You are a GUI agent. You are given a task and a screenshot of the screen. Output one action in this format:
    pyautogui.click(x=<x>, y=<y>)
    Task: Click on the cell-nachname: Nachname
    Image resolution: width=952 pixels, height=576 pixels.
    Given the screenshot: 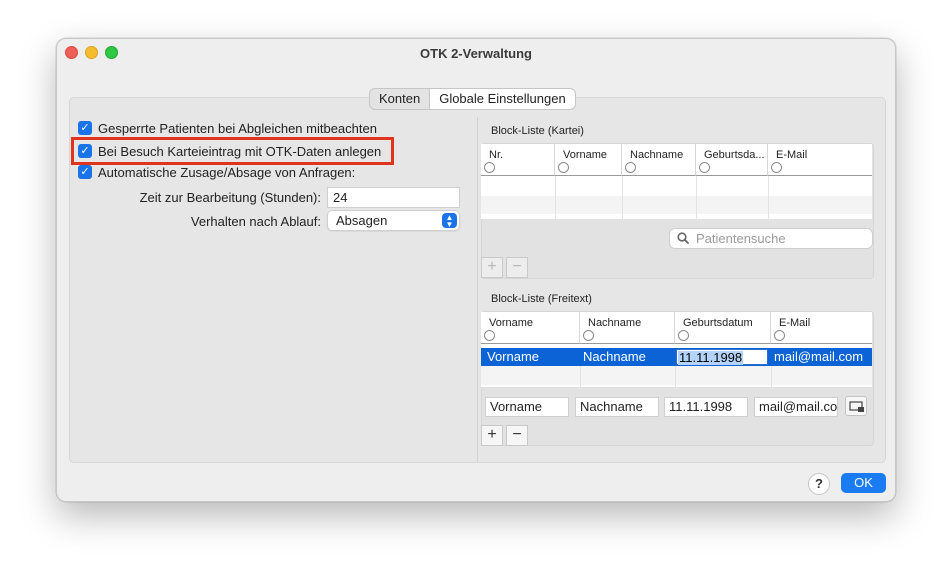 What is the action you would take?
    pyautogui.click(x=614, y=356)
    